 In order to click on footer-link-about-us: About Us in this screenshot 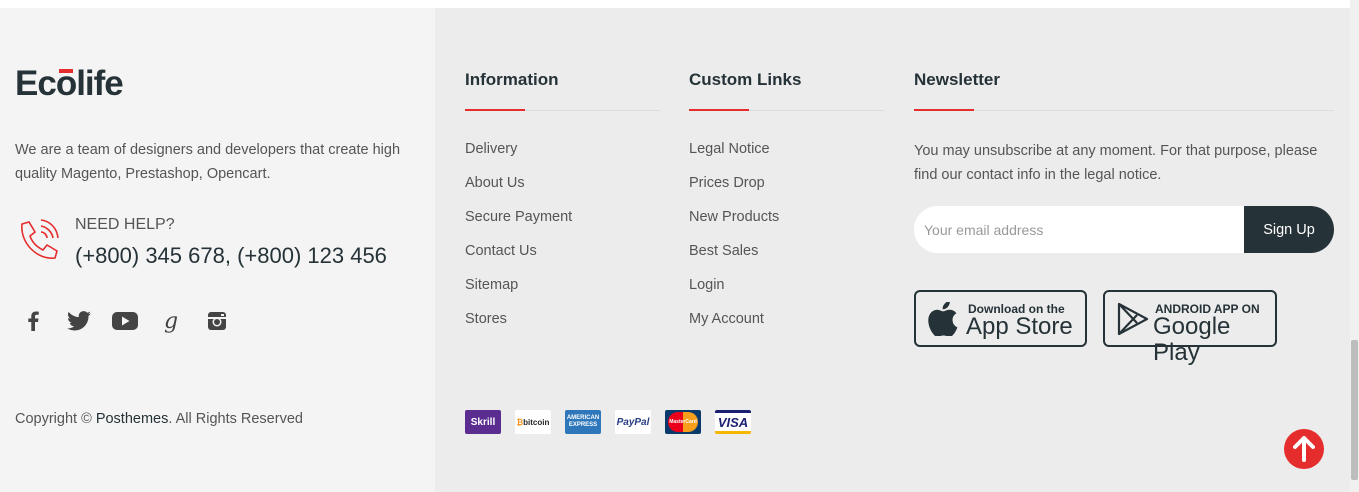, I will do `click(495, 183)`.